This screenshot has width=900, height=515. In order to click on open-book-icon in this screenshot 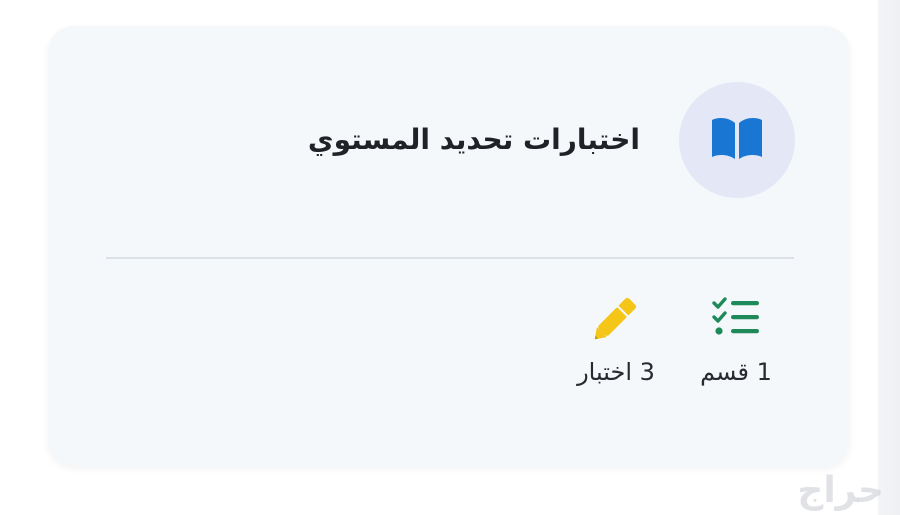, I will do `click(737, 138)`.